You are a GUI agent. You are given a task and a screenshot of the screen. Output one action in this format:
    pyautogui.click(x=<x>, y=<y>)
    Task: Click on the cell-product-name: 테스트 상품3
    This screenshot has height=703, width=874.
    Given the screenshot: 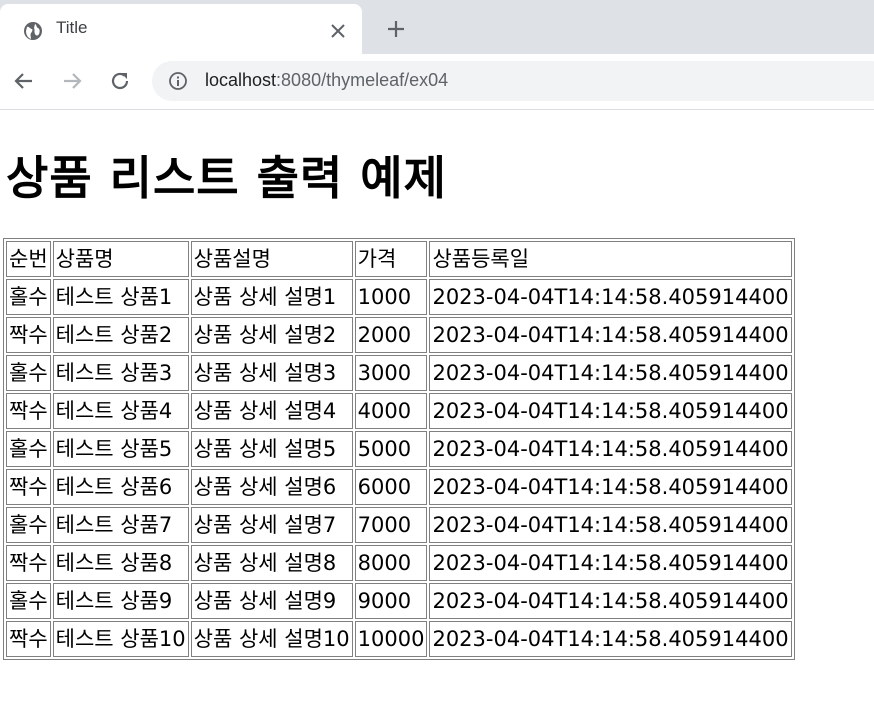 What is the action you would take?
    pyautogui.click(x=120, y=373)
    